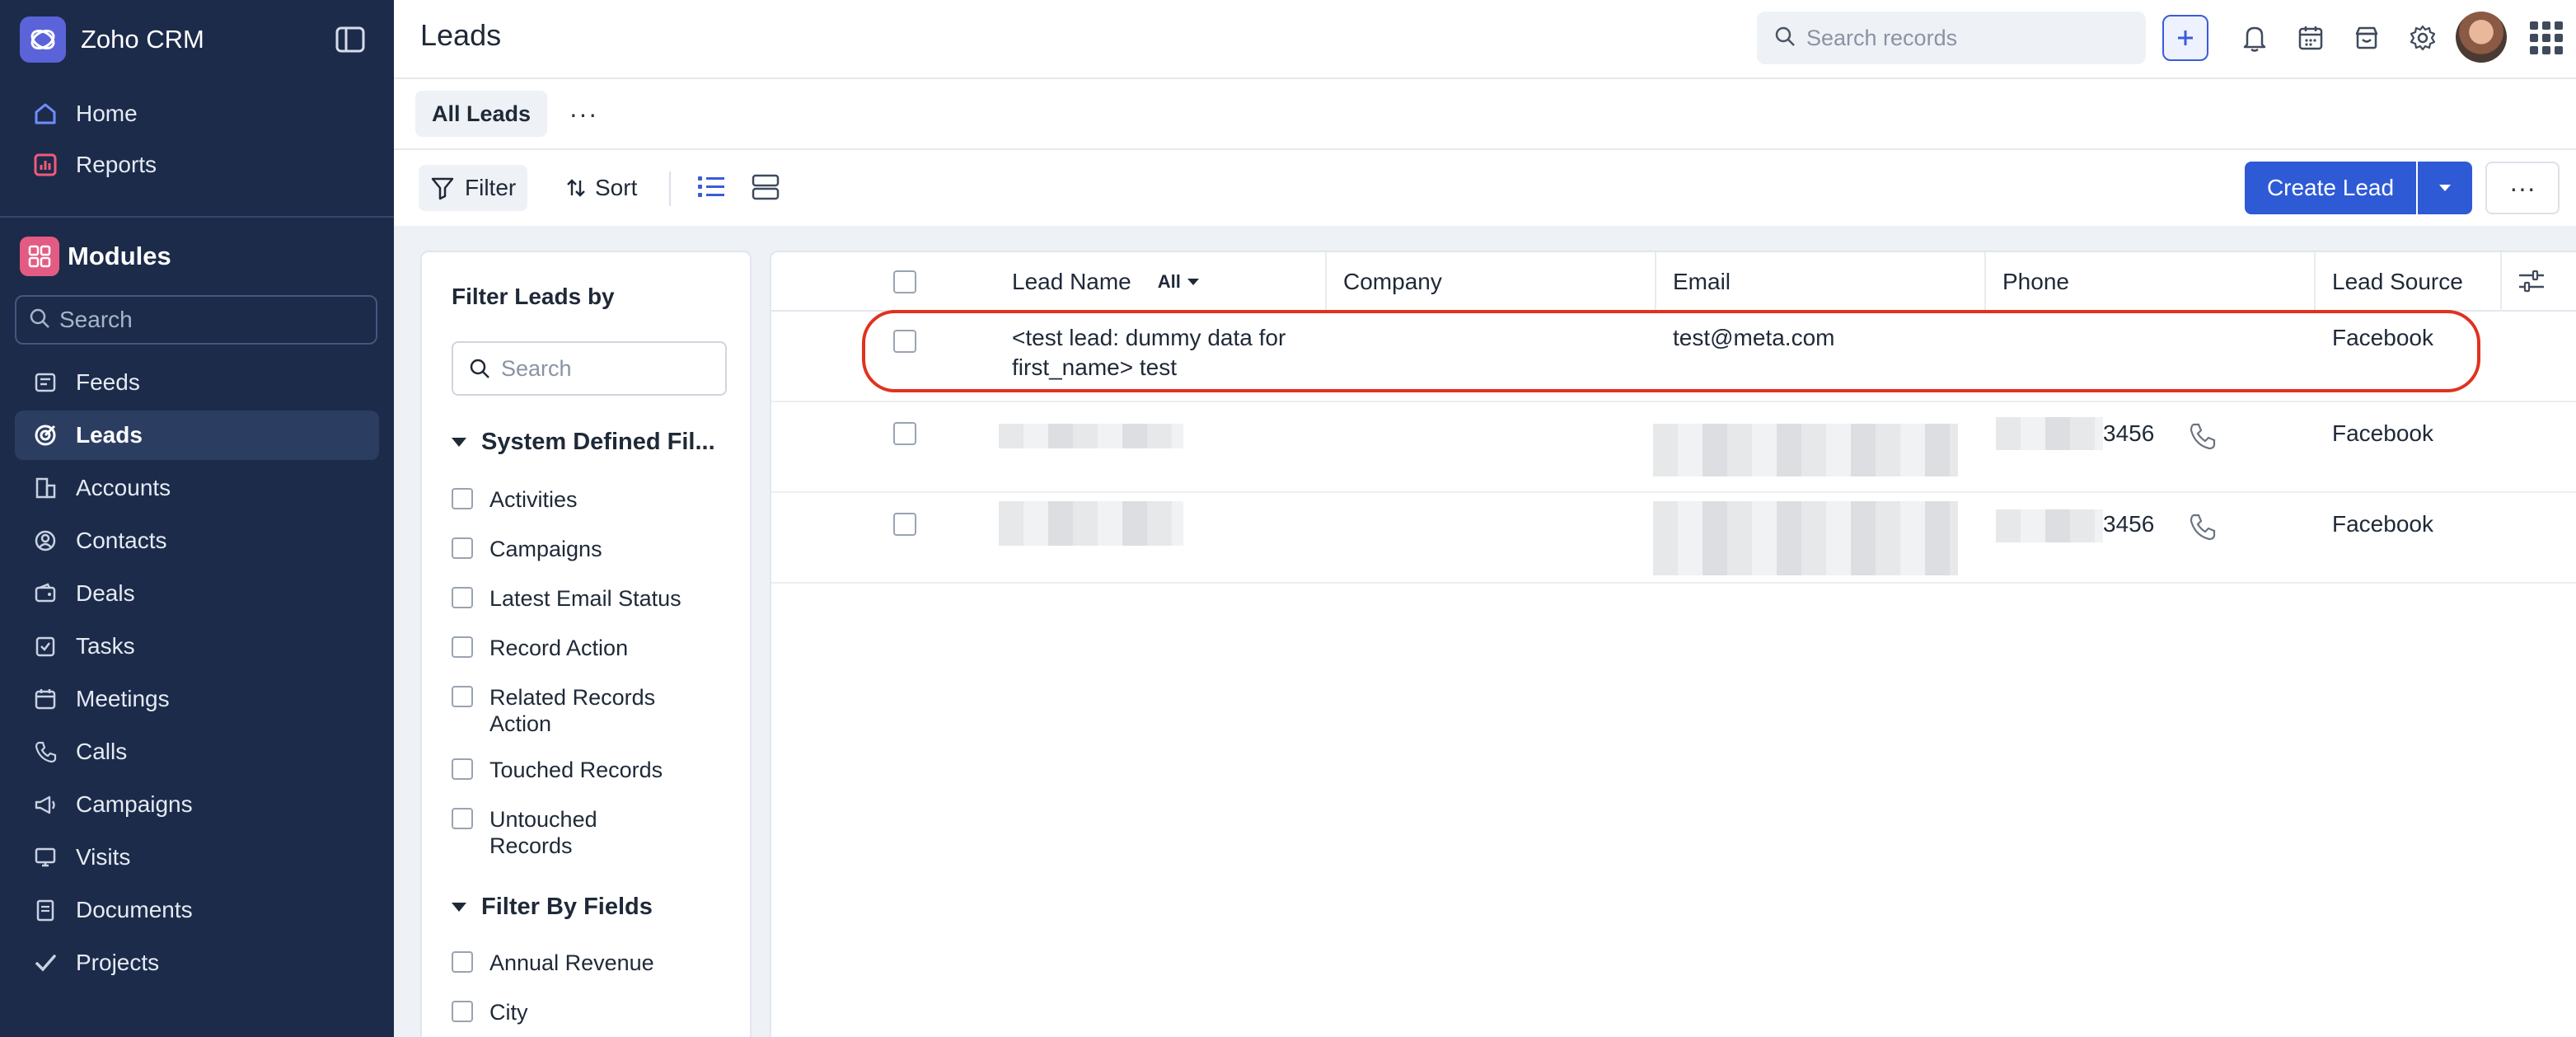  Describe the element at coordinates (197, 540) in the screenshot. I see `sidebar-item-contacts: Contacts` at that location.